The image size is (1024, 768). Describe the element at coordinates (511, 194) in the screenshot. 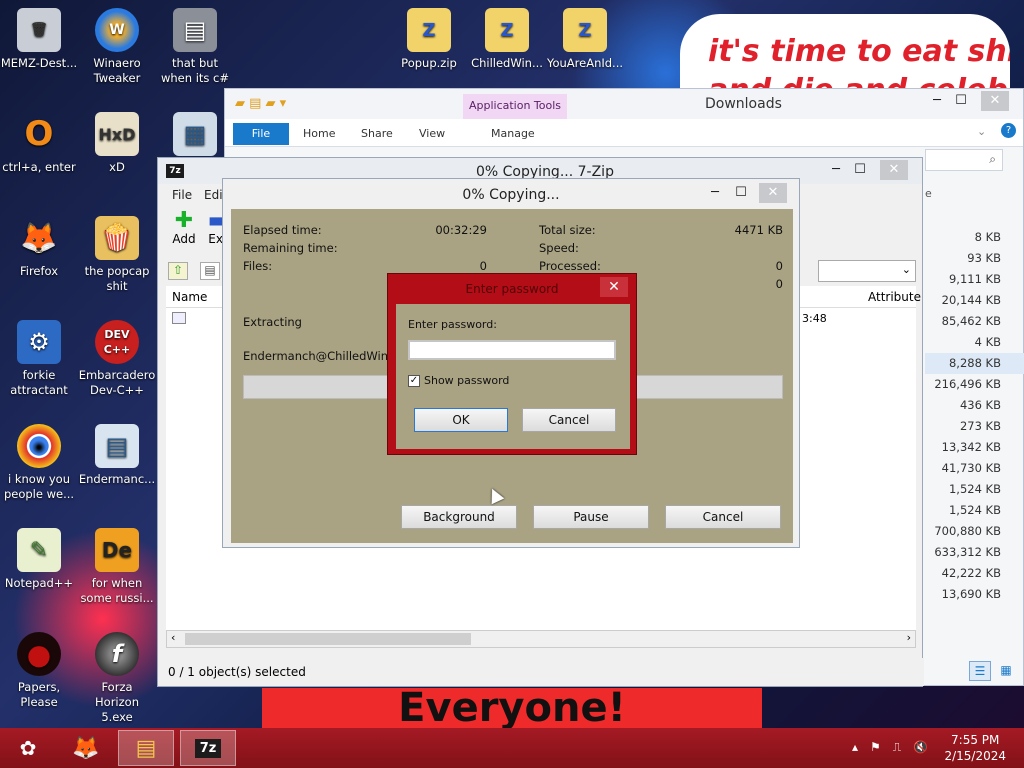

I see `progress-titlebar: 0% Copying... ─ ☐ ✕` at that location.